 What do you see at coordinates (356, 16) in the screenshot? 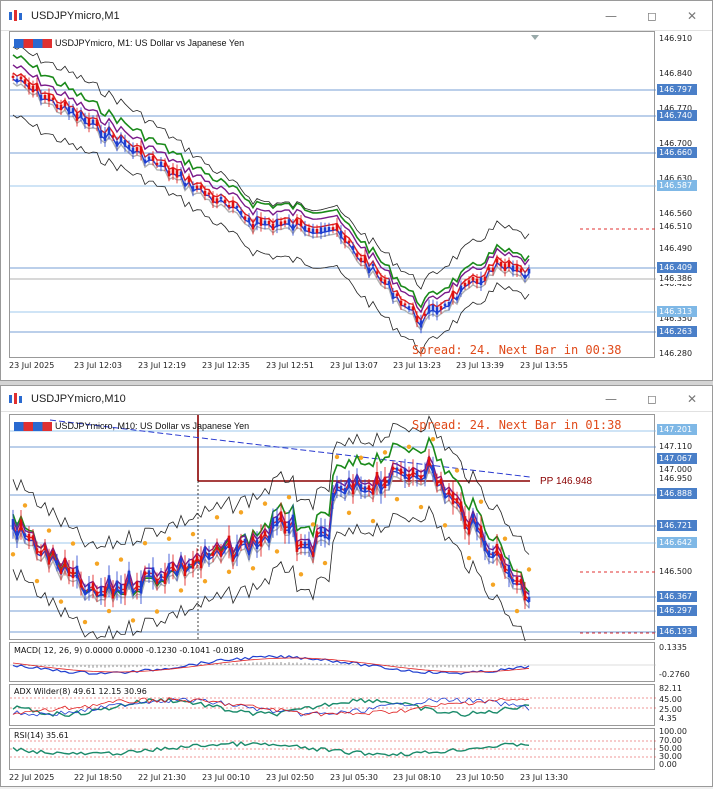
I see `title-bar: USDJPYmicro,M1 — ◻ ✕` at bounding box center [356, 16].